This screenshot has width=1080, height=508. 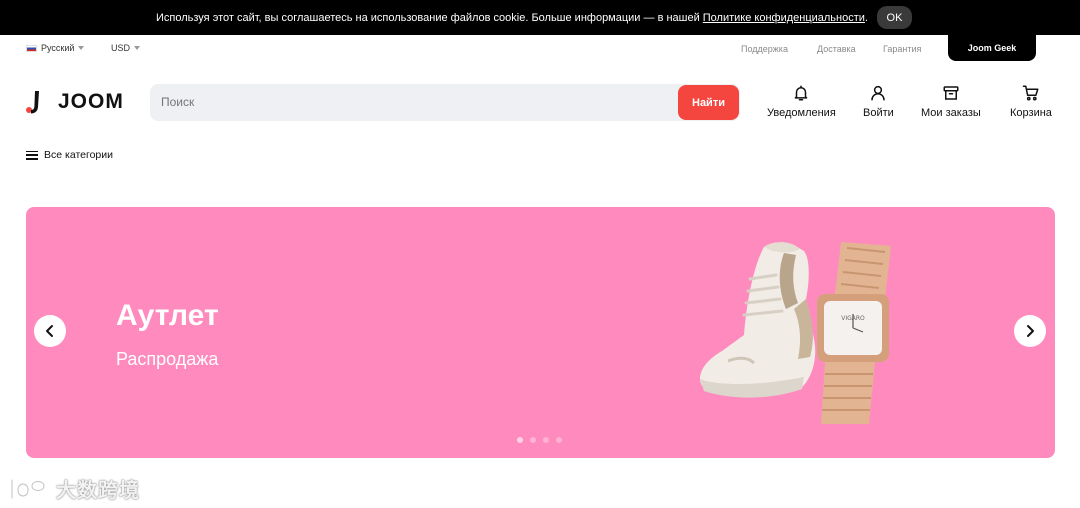 I want to click on warranty-link: Гарантия, so click(x=902, y=49).